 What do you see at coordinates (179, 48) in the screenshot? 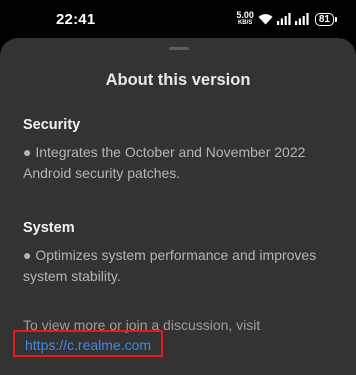
I see `drag-handle` at bounding box center [179, 48].